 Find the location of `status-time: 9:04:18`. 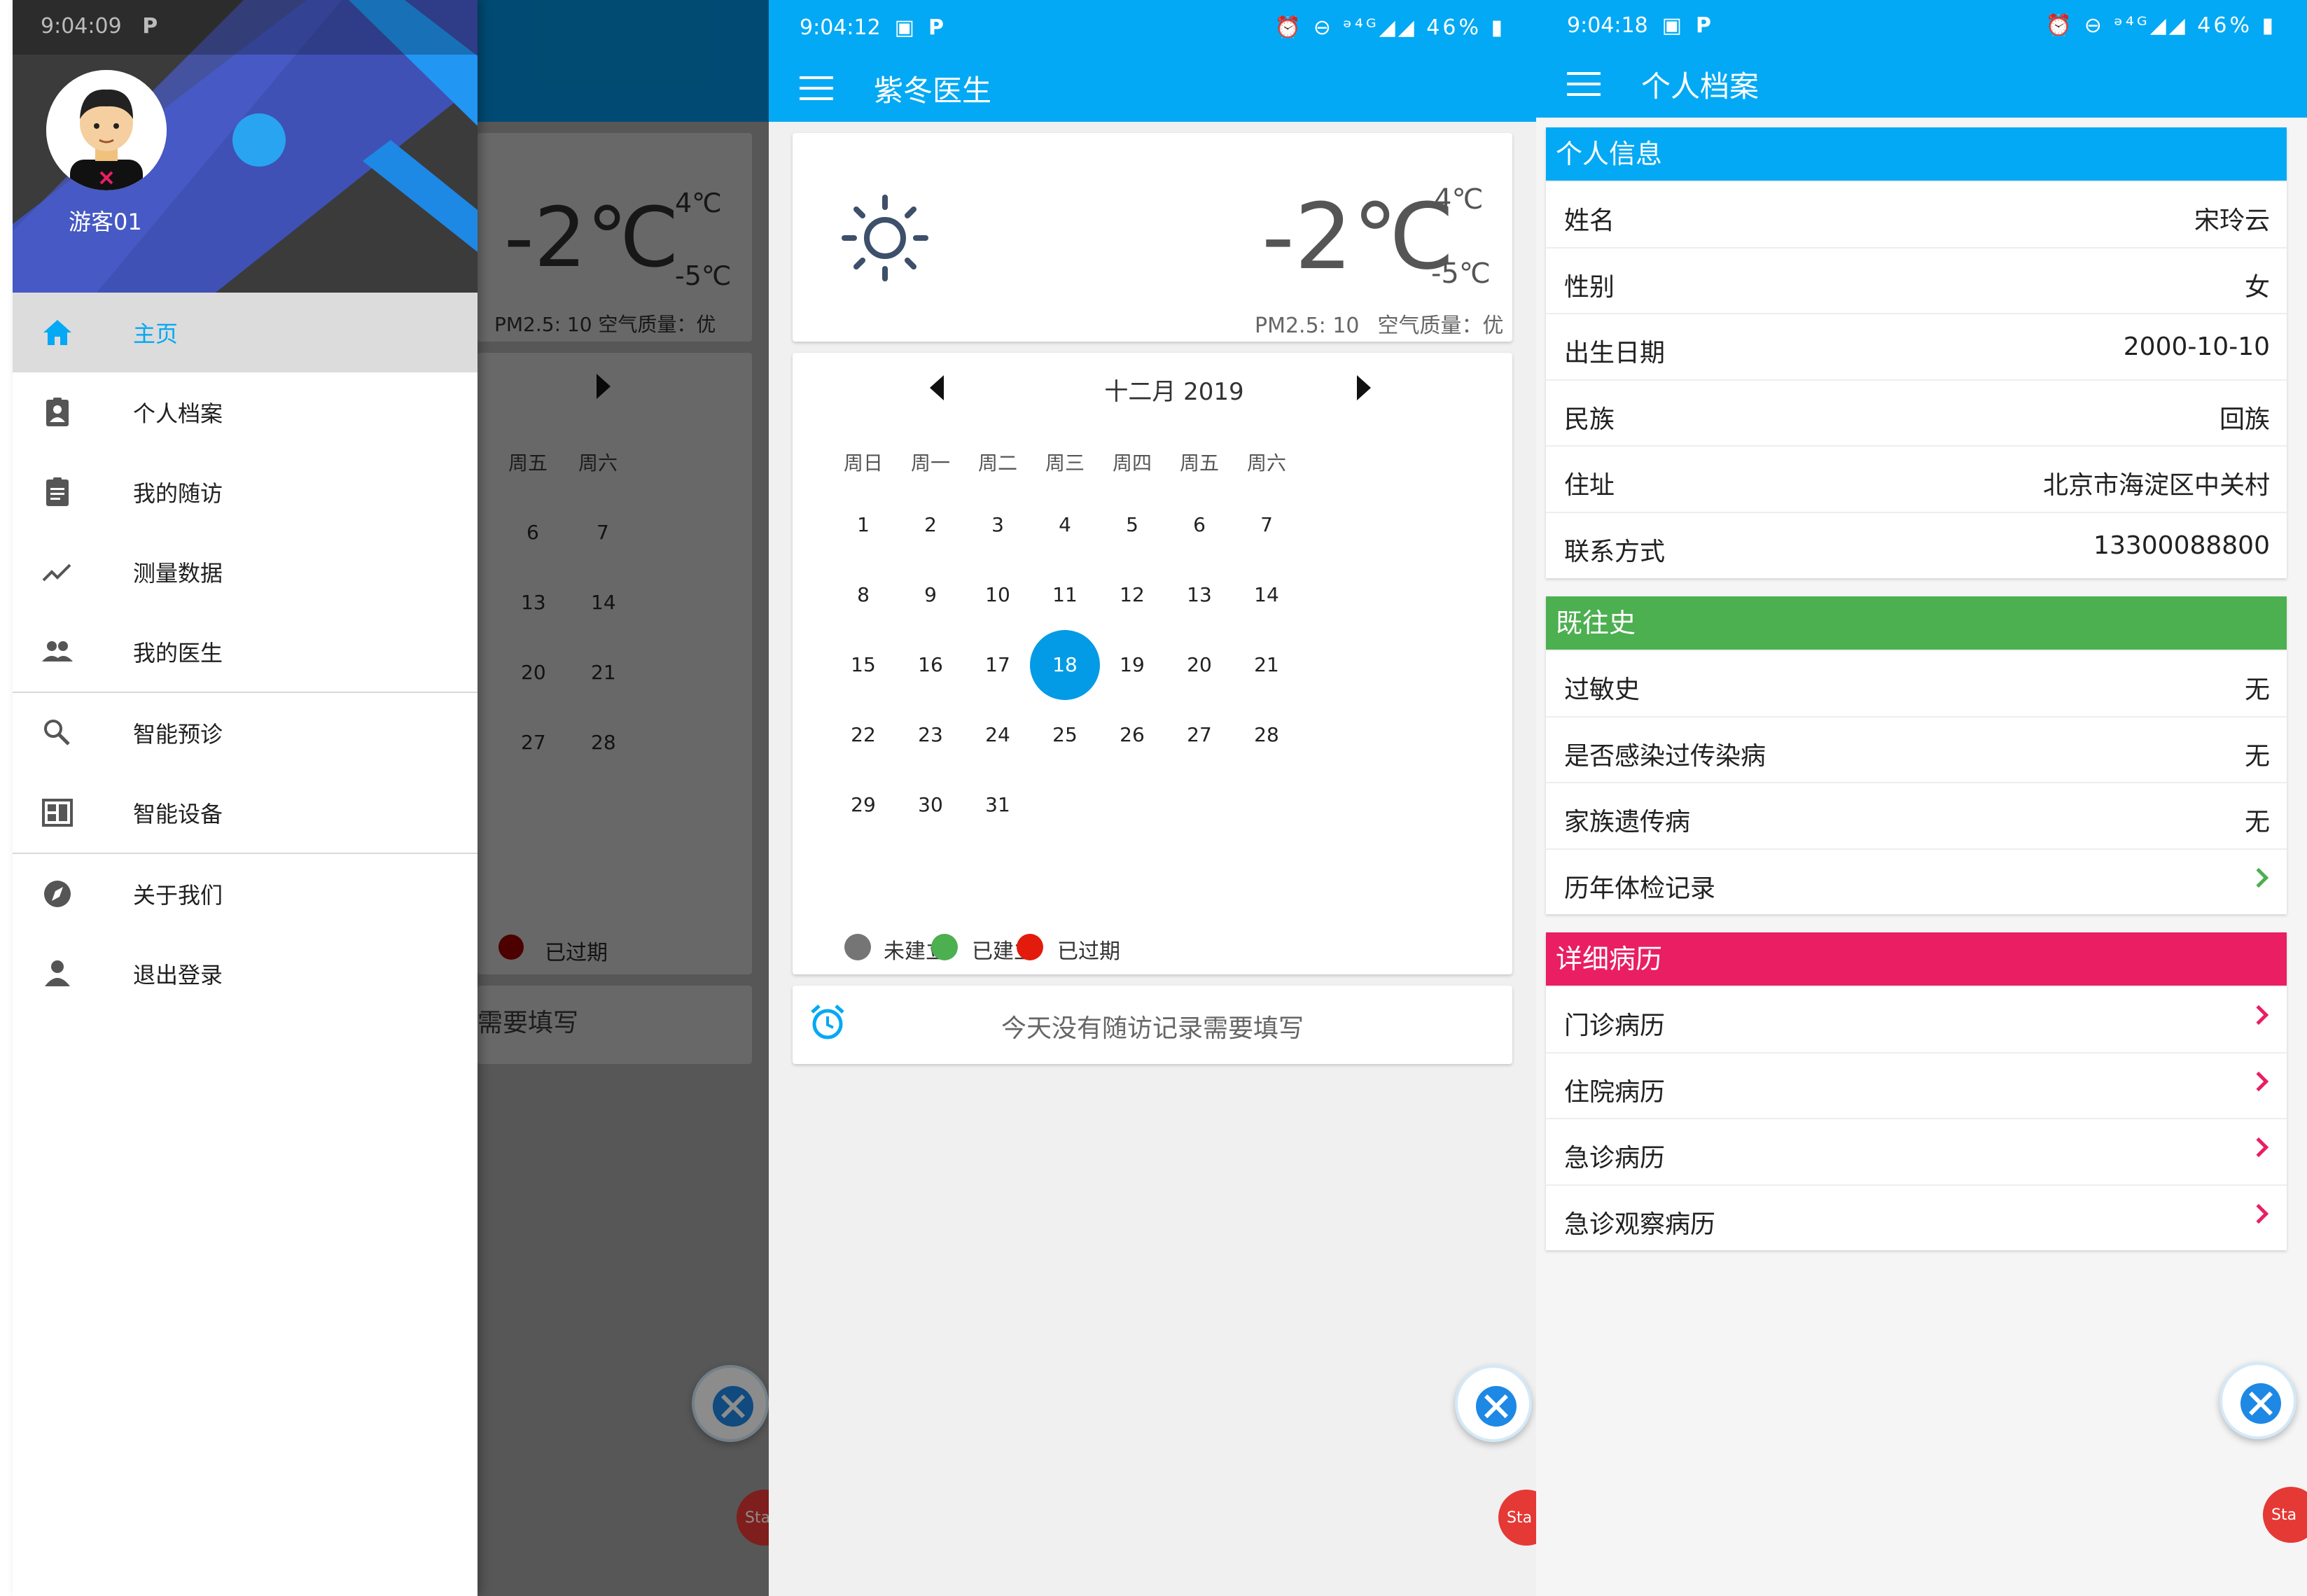

status-time: 9:04:18 is located at coordinates (1607, 25).